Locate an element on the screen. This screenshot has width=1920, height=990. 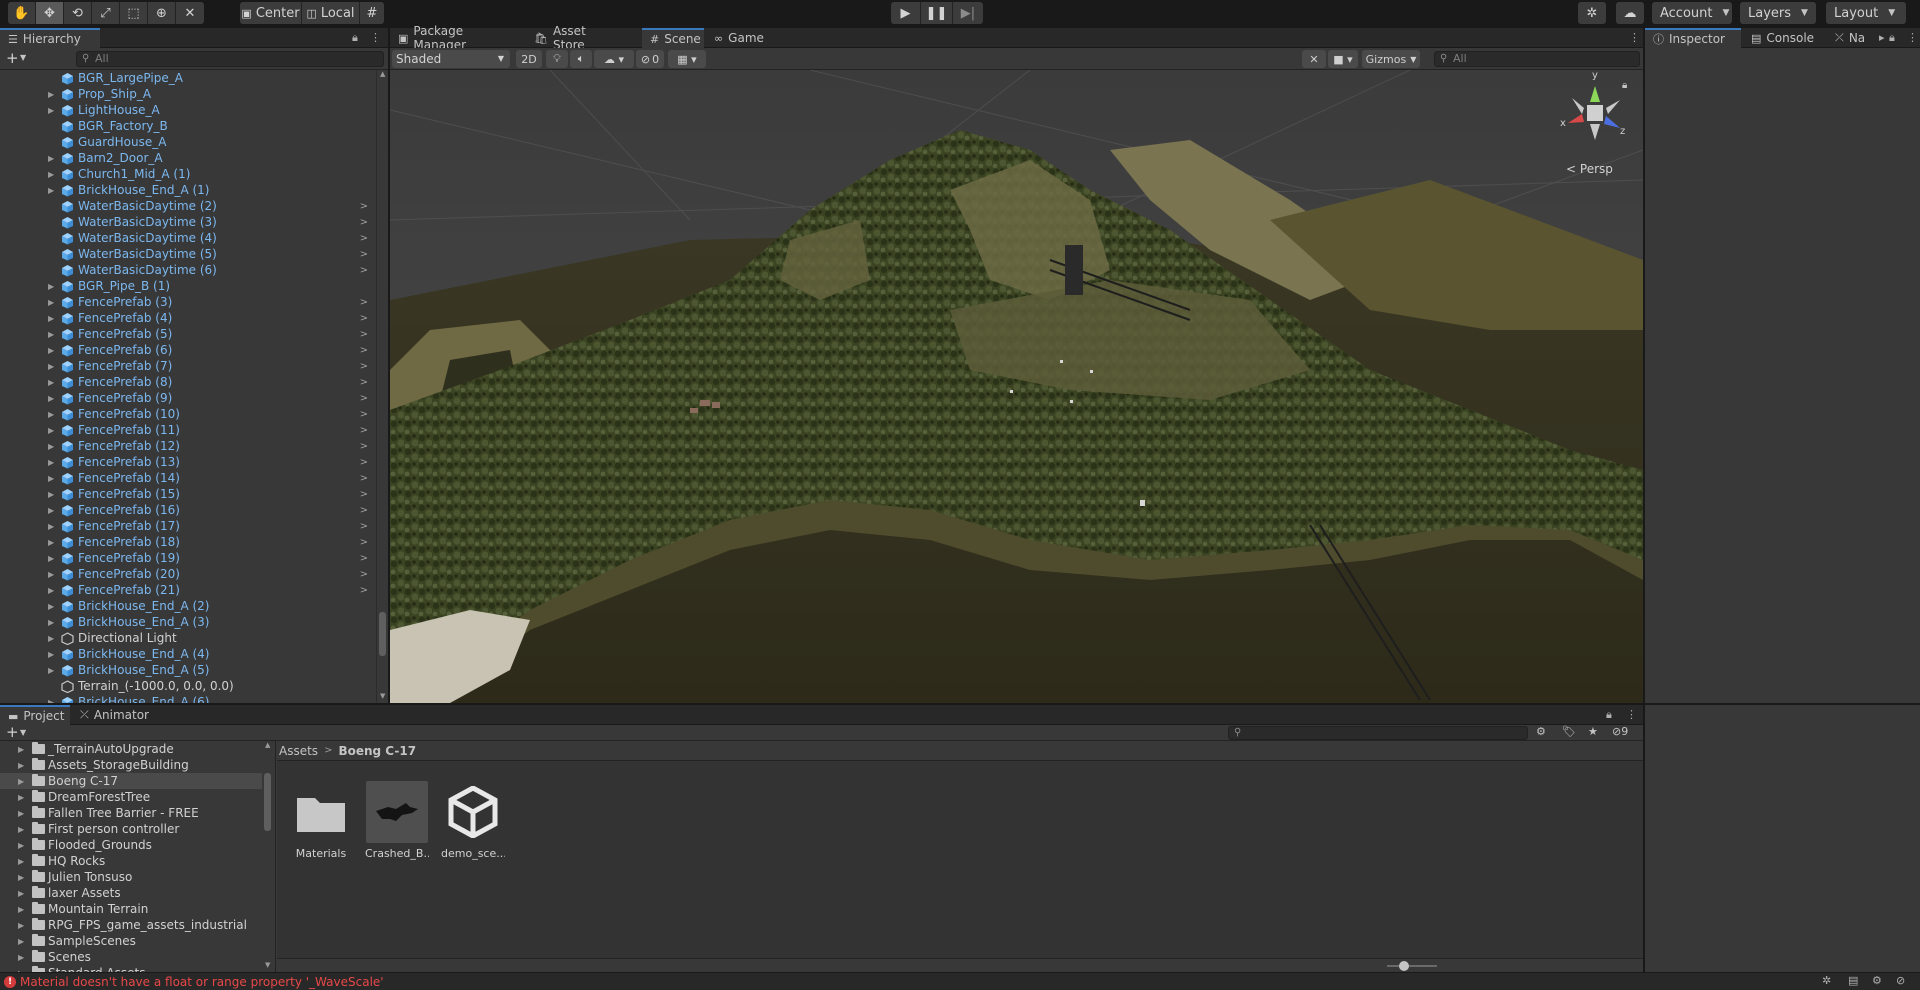
project-tree-scrollbar: ▲ ▼ is located at coordinates (268, 856).